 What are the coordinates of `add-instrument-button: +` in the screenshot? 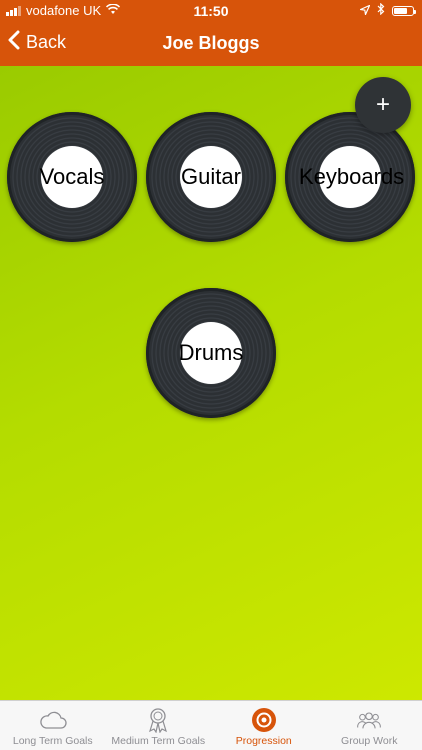 It's located at (383, 105).